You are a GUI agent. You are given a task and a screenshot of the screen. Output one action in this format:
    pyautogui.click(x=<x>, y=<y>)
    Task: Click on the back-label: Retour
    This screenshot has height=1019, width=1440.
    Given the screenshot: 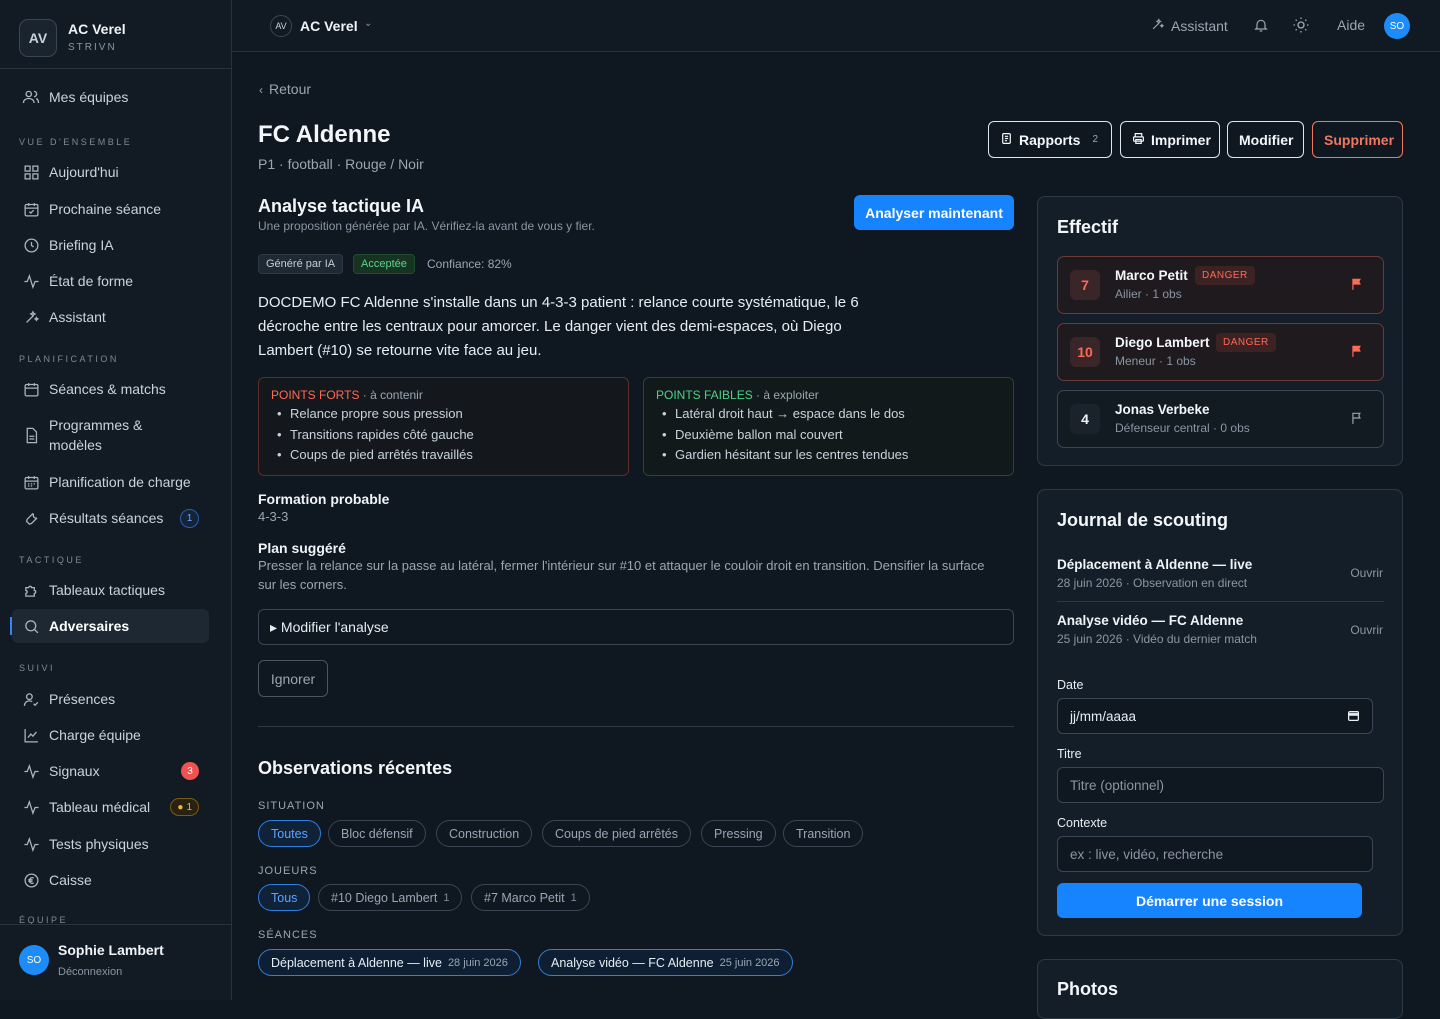 What is the action you would take?
    pyautogui.click(x=290, y=89)
    